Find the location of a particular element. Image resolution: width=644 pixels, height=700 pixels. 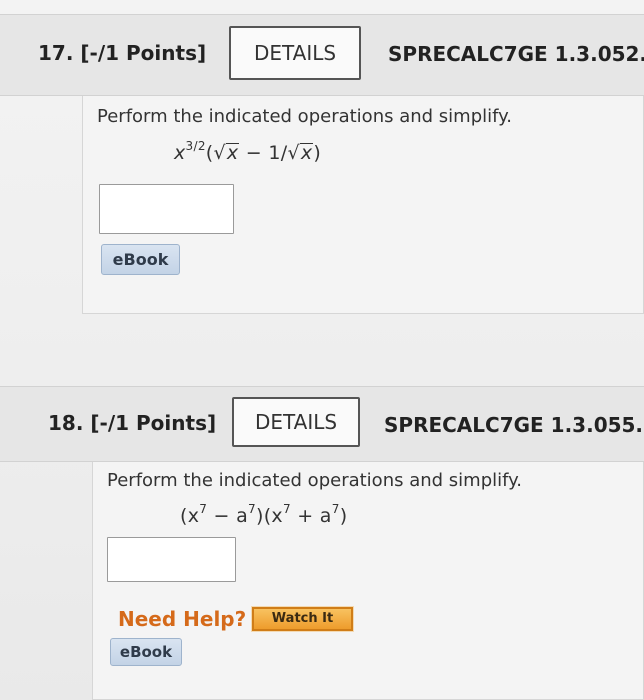

expression-open-x: (x is located at coordinates (190, 516).